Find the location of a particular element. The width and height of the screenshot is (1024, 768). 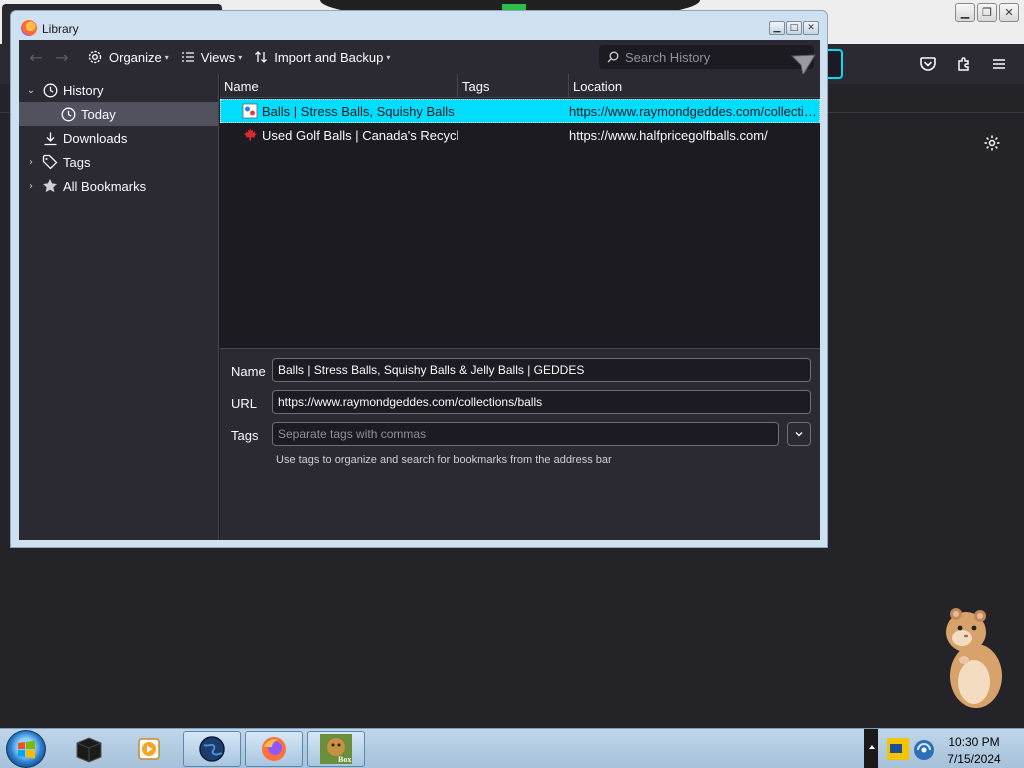

pocket-icon is located at coordinates (928, 65).